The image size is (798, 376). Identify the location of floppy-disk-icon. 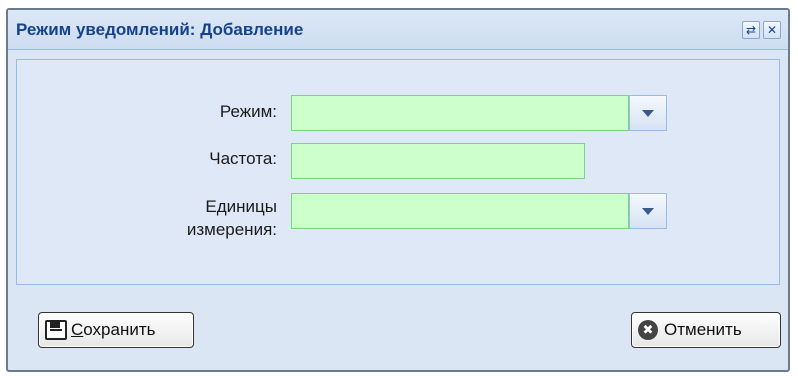
(56, 330).